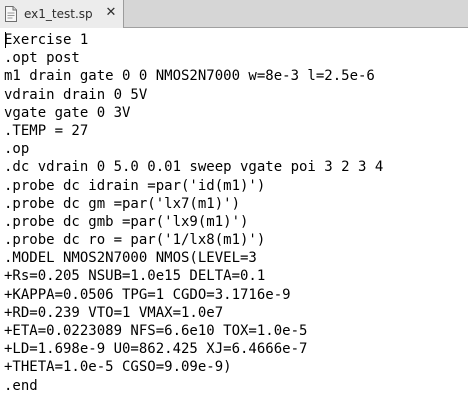 The image size is (468, 411). Describe the element at coordinates (76, 94) in the screenshot. I see `code-line: vdrain drain 0 5V` at that location.